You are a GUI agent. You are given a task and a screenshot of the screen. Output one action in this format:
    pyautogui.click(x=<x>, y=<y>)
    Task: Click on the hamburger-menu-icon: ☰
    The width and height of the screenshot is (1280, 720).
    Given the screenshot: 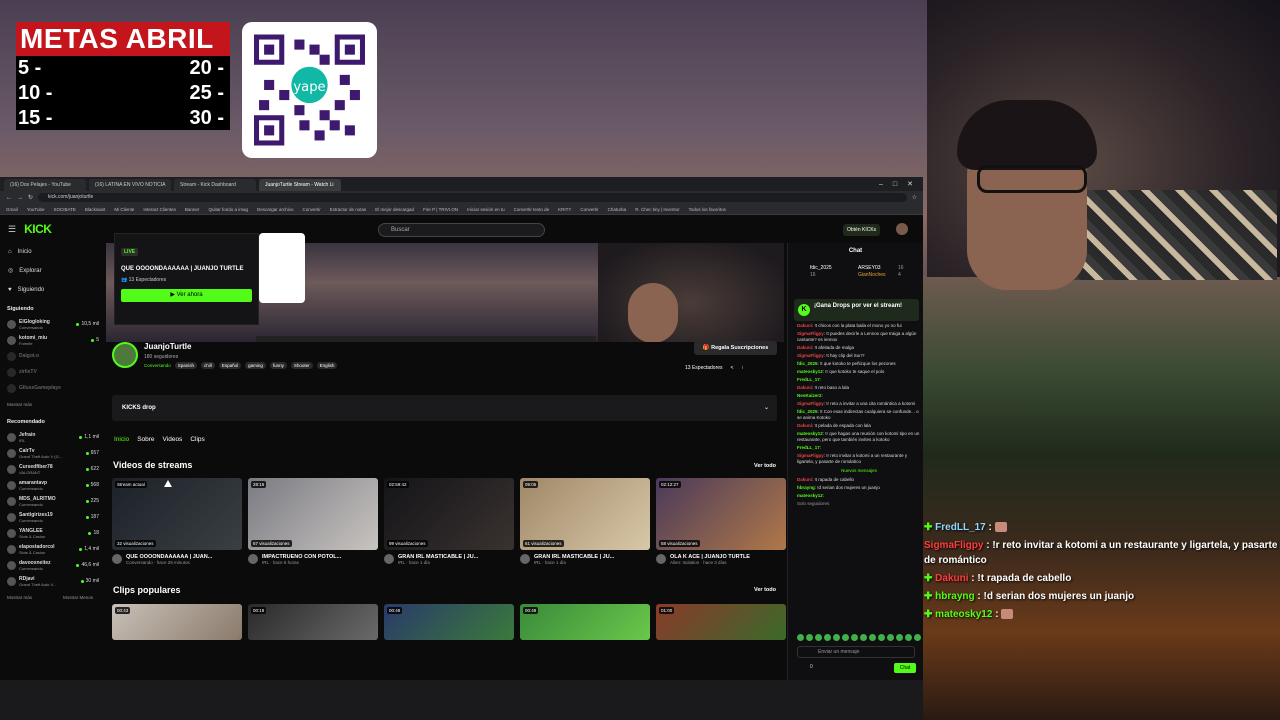 What is the action you would take?
    pyautogui.click(x=12, y=229)
    